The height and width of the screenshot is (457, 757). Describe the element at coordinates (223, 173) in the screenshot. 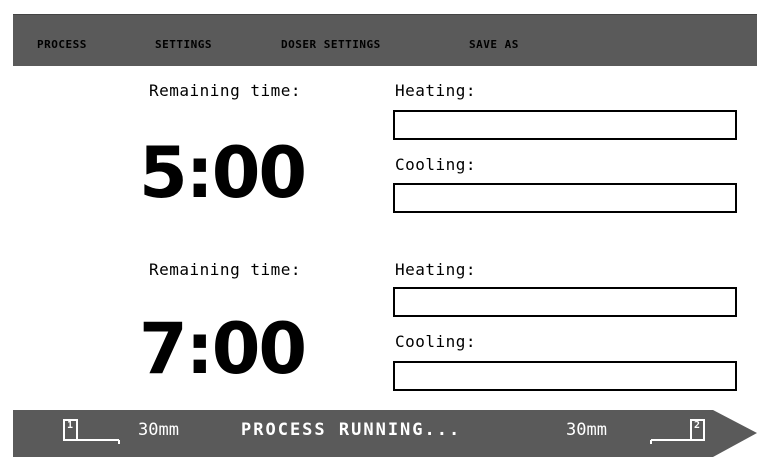

I see `remaining-time-value: 5:00` at that location.